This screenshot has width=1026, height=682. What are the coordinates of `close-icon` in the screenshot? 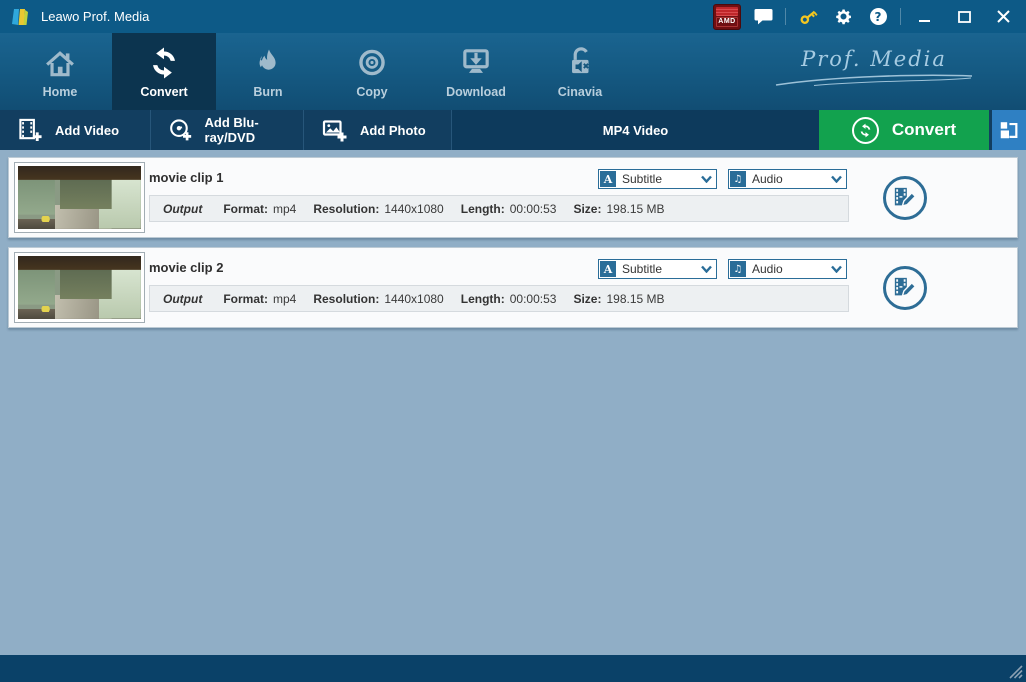 It's located at (1003, 16).